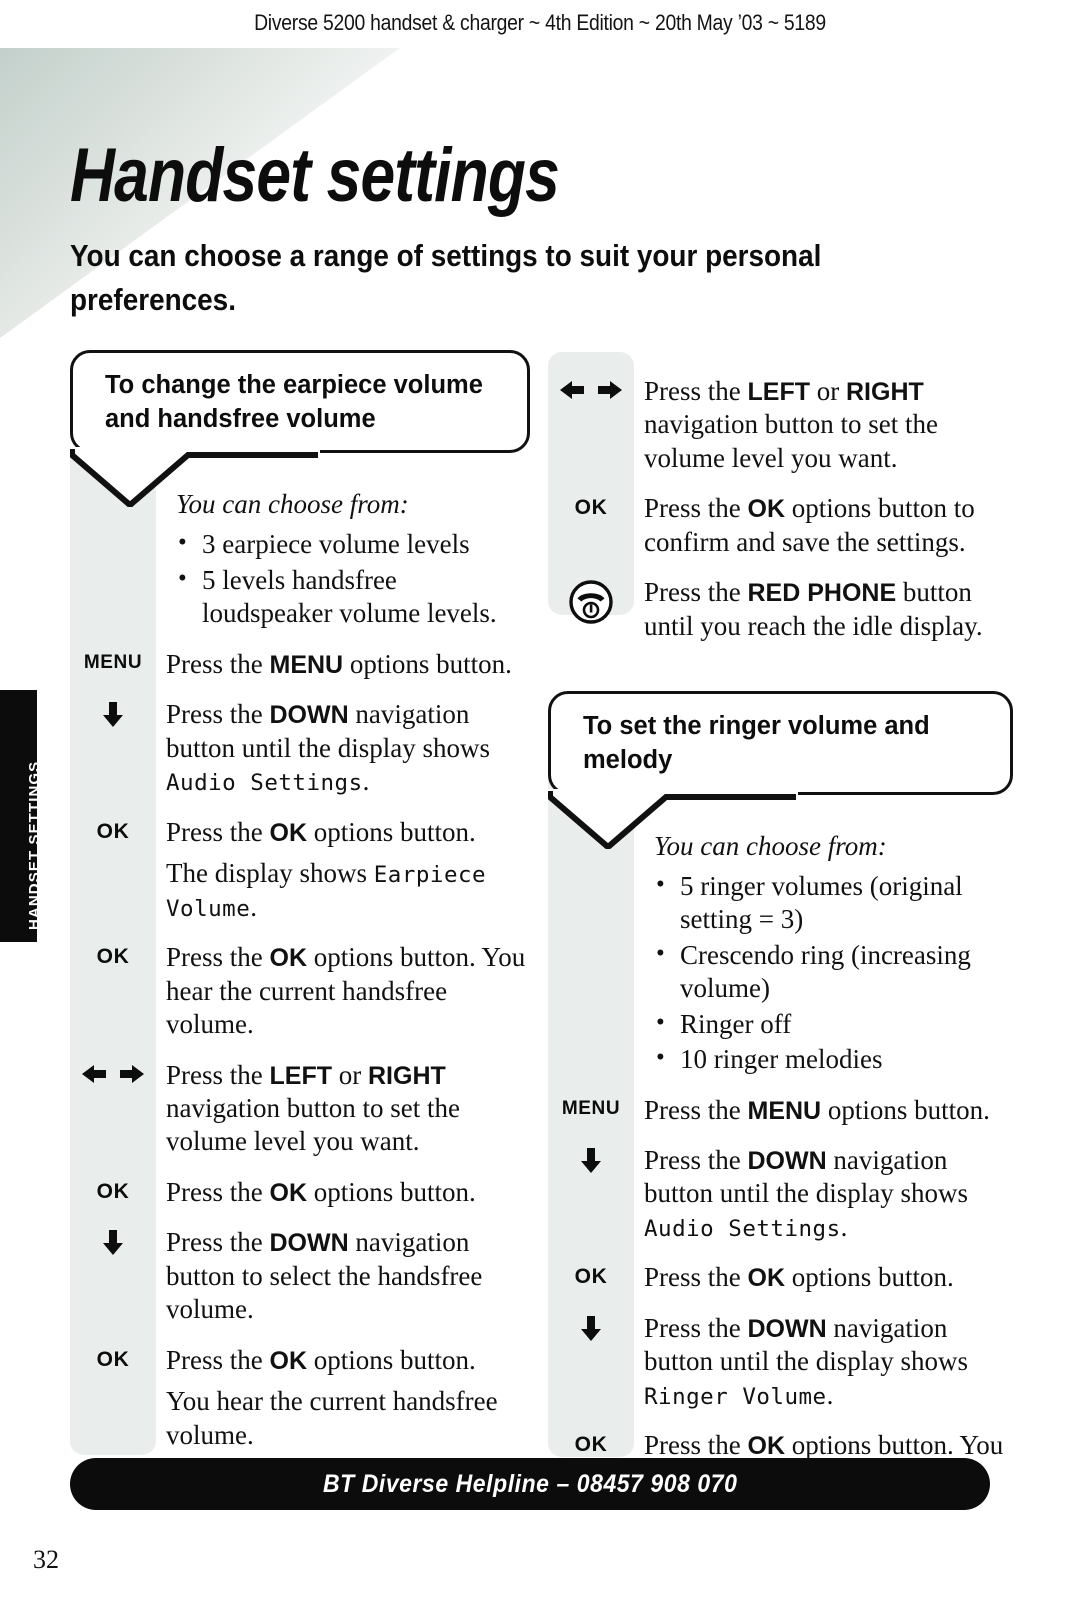  I want to click on list-item: Crescendo ring (increasing volume), so click(833, 972).